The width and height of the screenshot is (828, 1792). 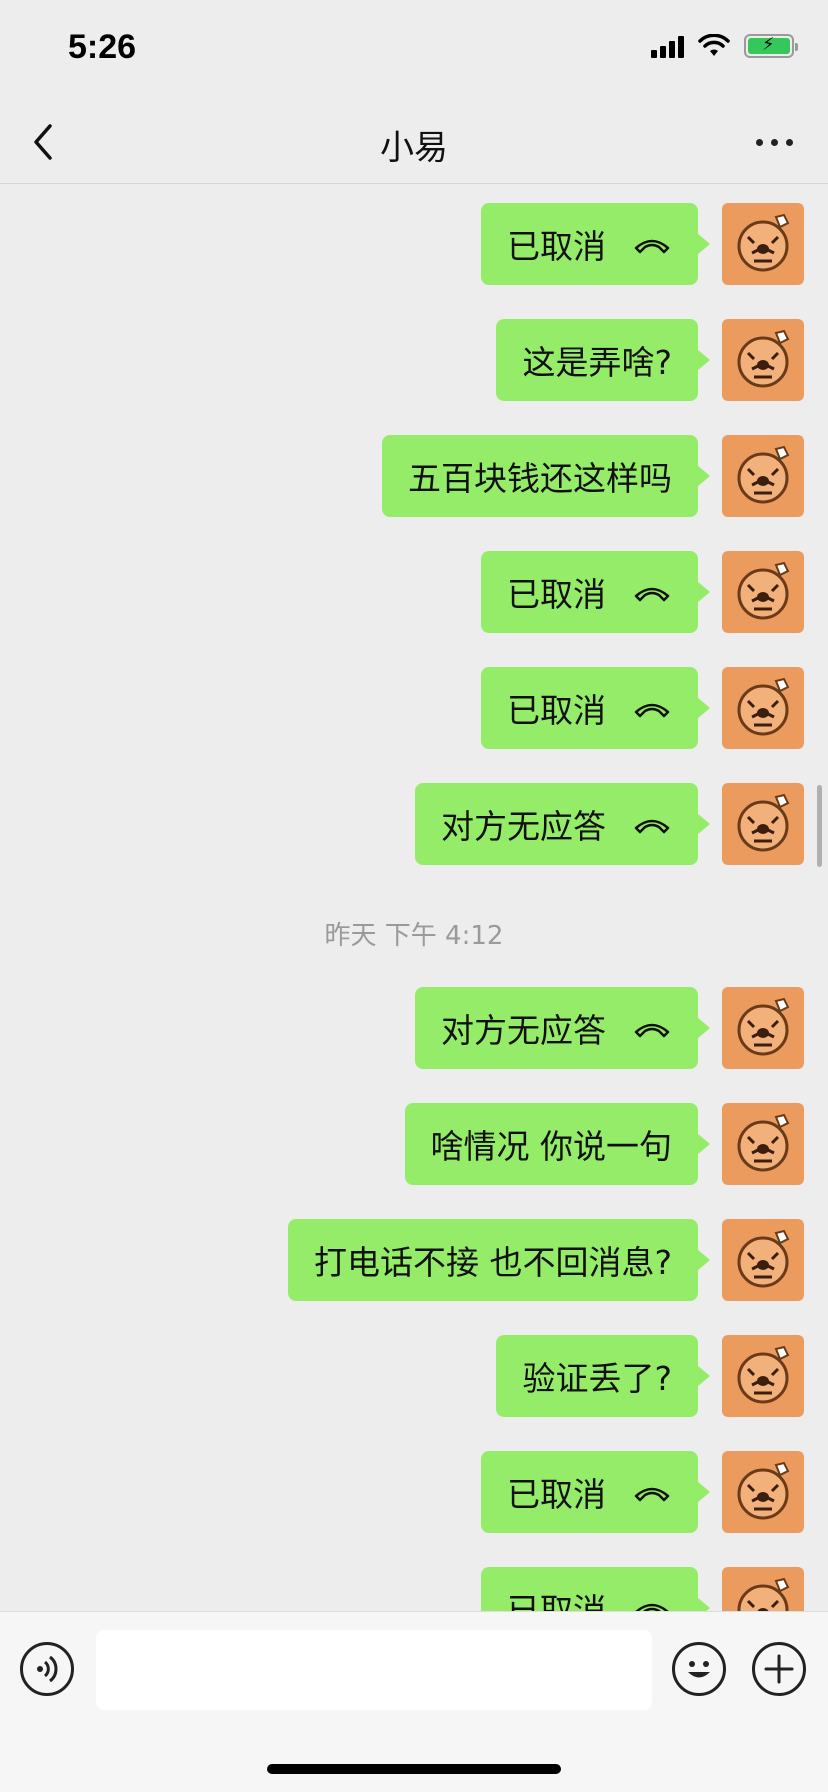 I want to click on message-bubble: 打电话不接 也不回消息?, so click(x=499, y=1260).